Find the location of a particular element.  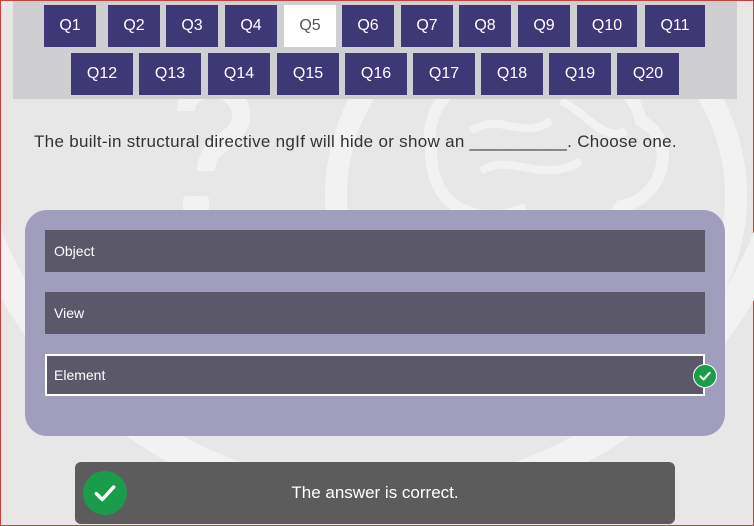

question-button-q5: Q5 is located at coordinates (310, 26).